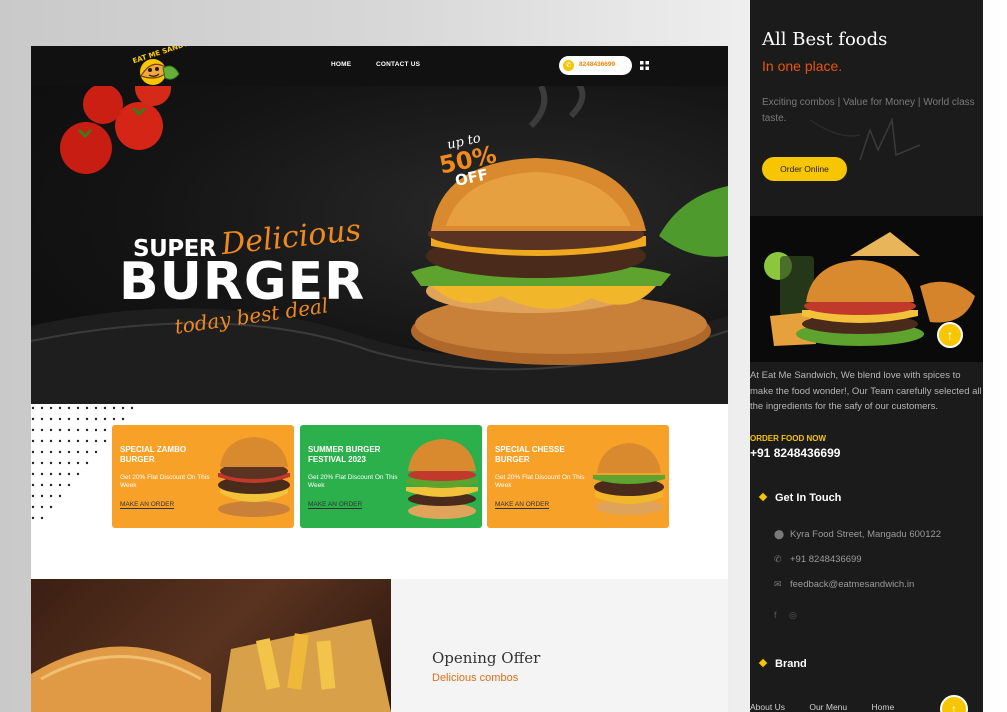  What do you see at coordinates (852, 584) in the screenshot?
I see `email-text: feedback@eatmesandwich.in` at bounding box center [852, 584].